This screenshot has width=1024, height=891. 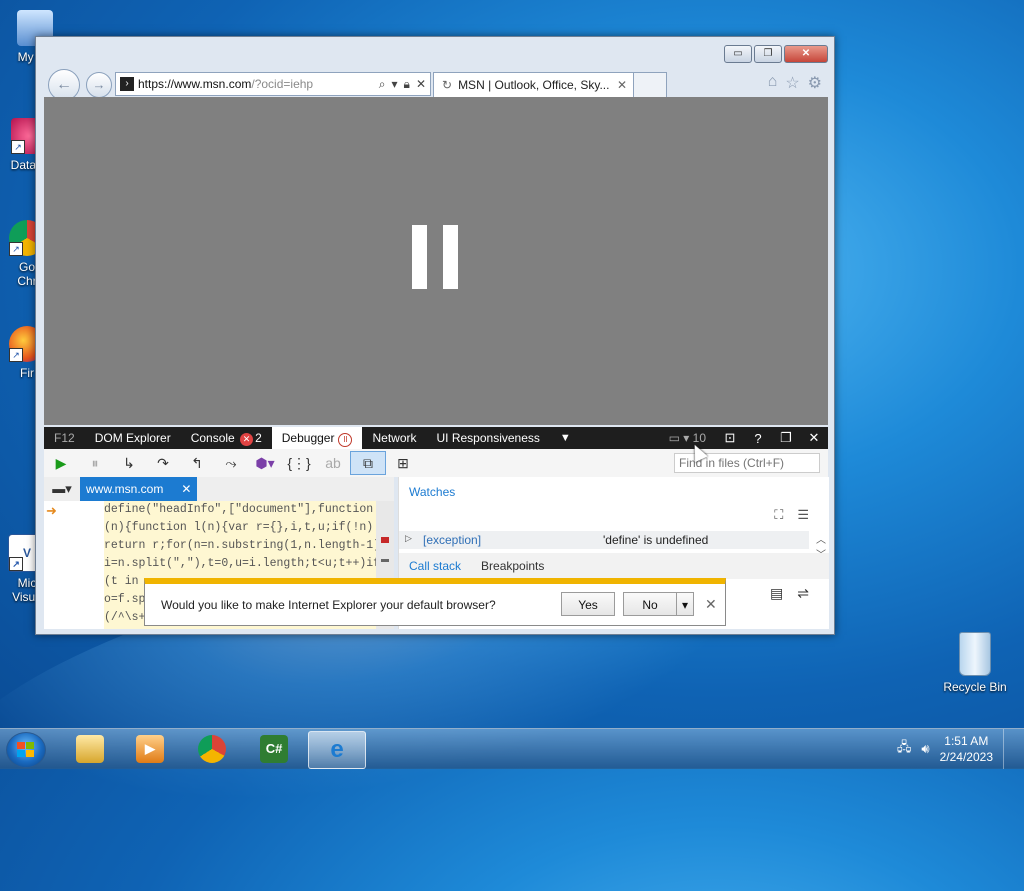 What do you see at coordinates (803, 515) in the screenshot?
I see `delete-watches-icon: ☰` at bounding box center [803, 515].